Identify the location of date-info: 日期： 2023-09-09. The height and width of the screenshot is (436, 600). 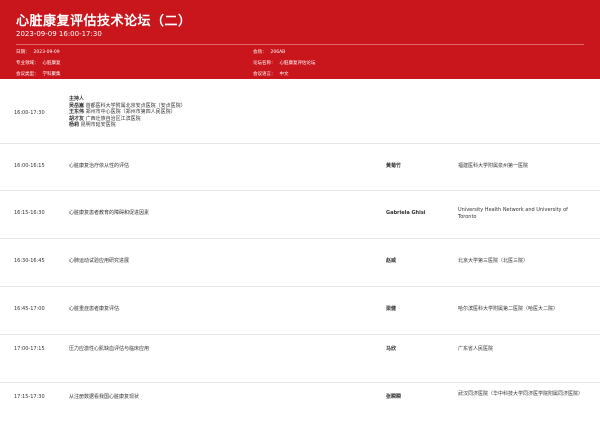
(38, 52).